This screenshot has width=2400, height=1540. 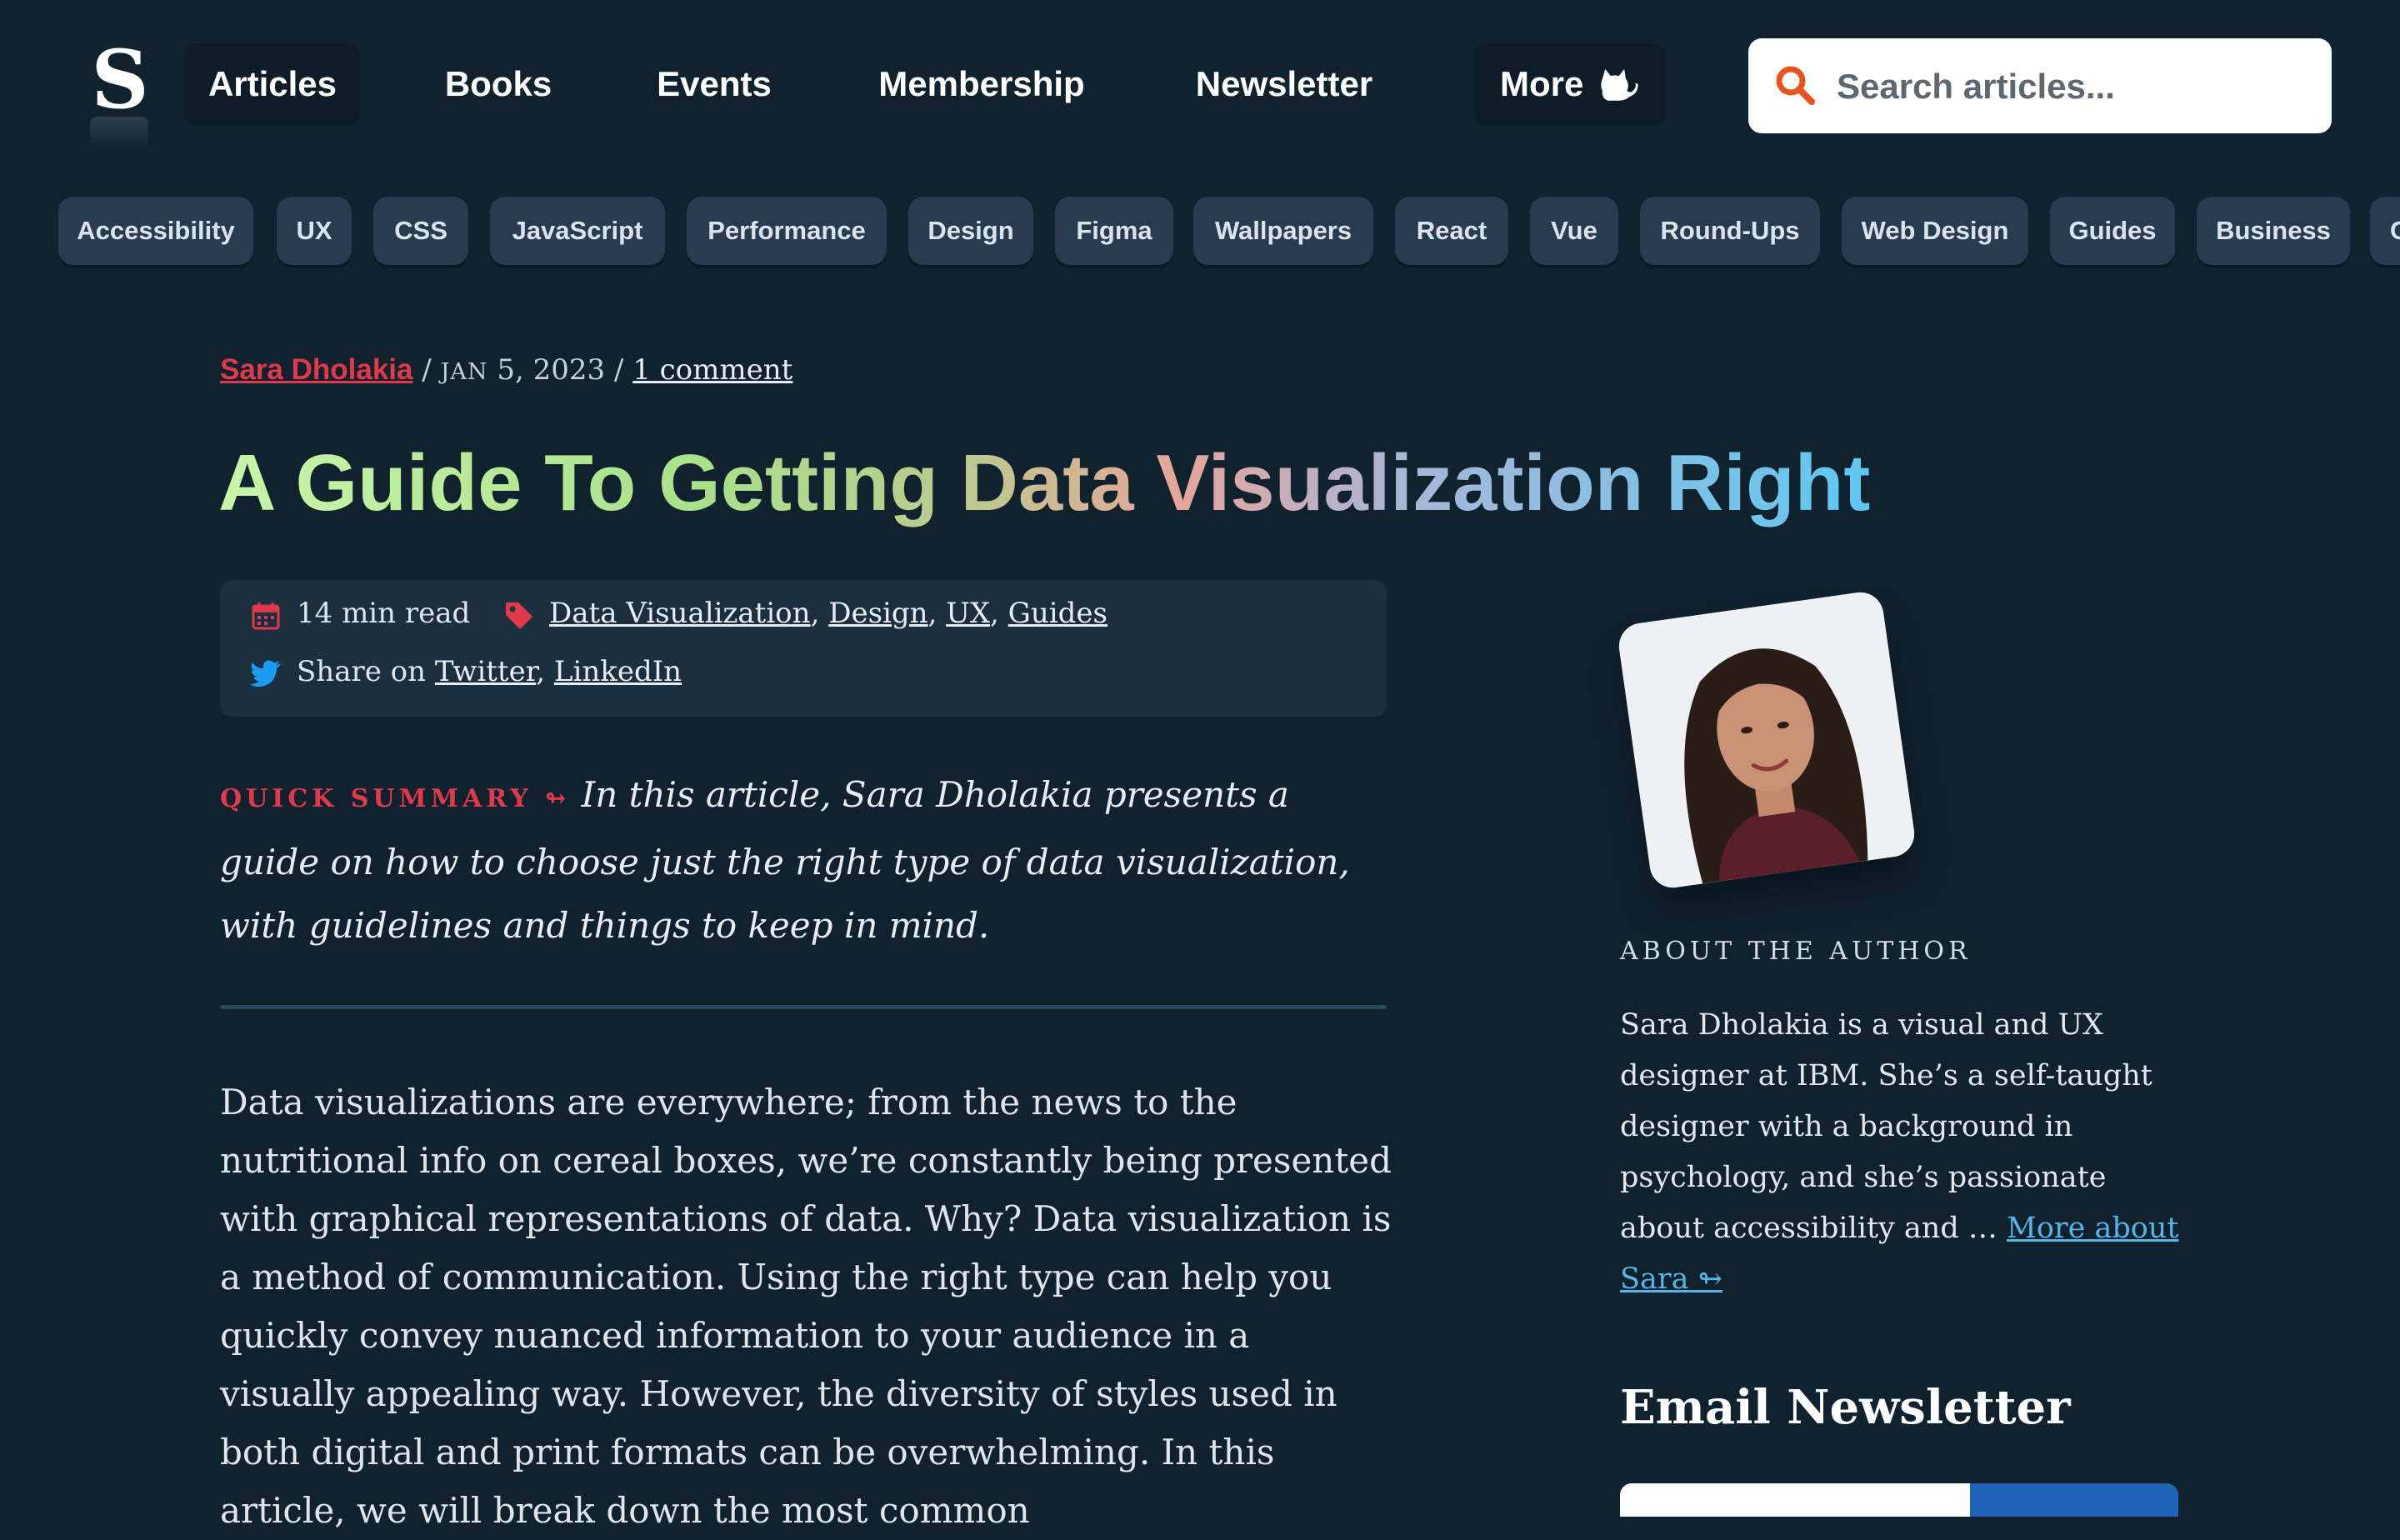 What do you see at coordinates (680, 613) in the screenshot?
I see `article-tag-data-visualization: Data Visualization` at bounding box center [680, 613].